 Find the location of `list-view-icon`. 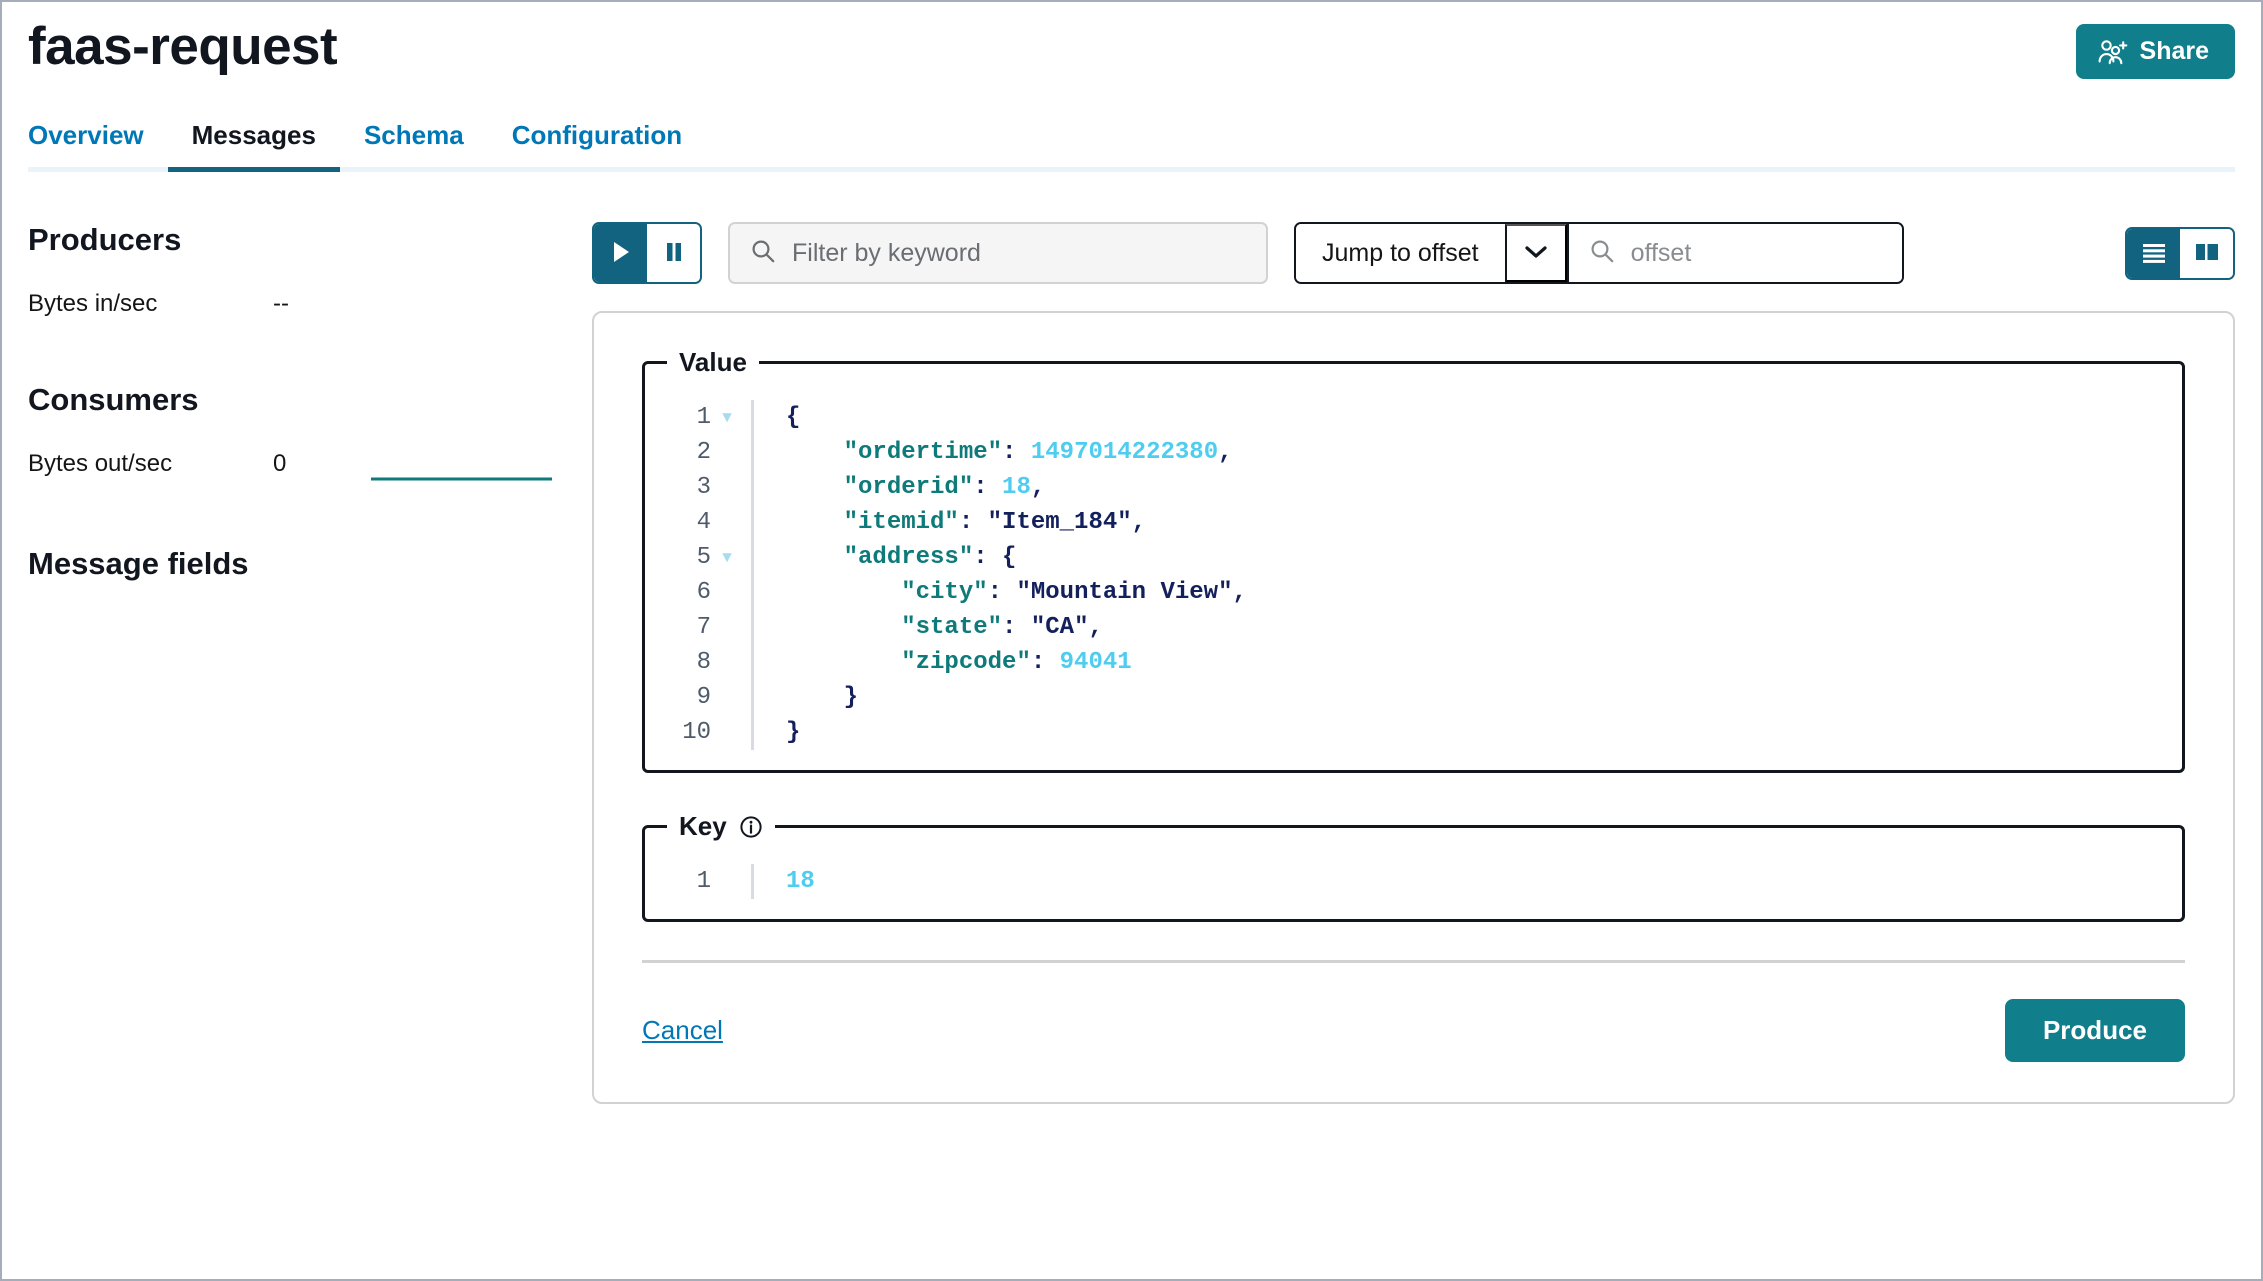

list-view-icon is located at coordinates (2154, 253).